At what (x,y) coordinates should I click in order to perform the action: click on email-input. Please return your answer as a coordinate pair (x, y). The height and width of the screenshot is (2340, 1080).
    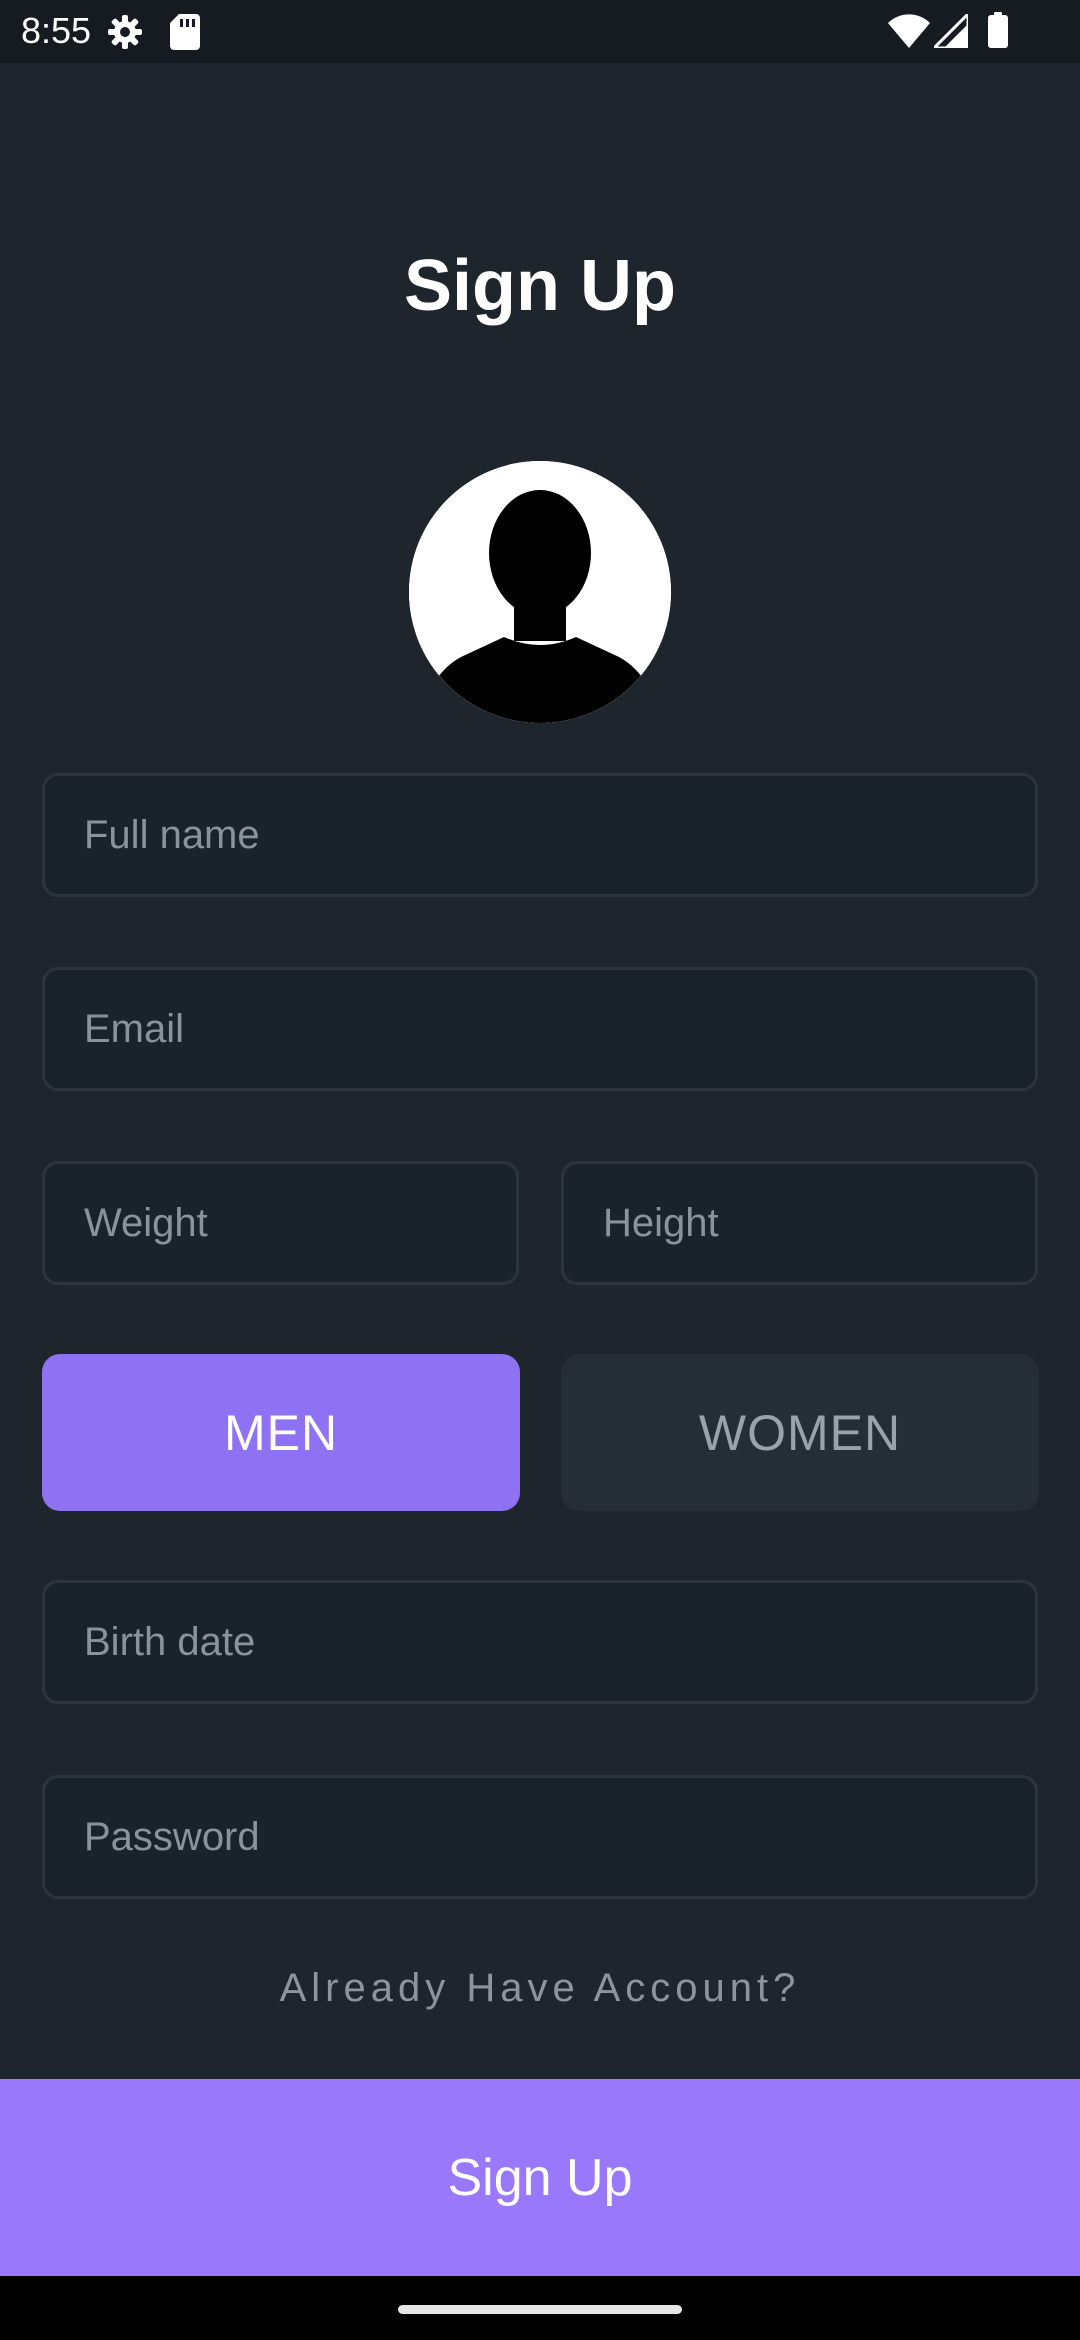
    Looking at the image, I should click on (540, 1029).